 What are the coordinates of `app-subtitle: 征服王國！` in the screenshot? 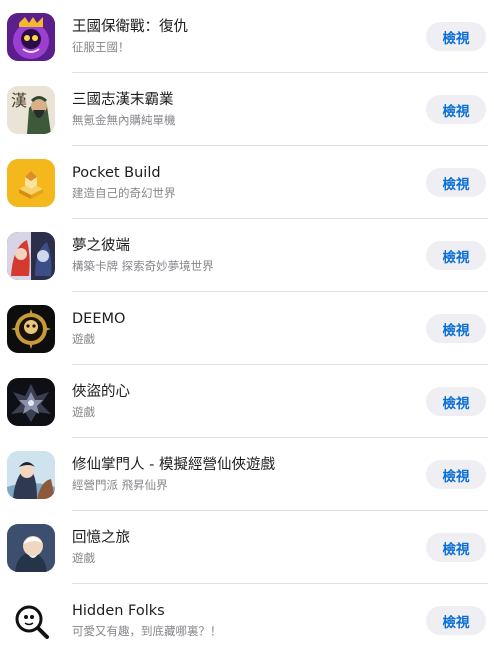 It's located at (101, 47).